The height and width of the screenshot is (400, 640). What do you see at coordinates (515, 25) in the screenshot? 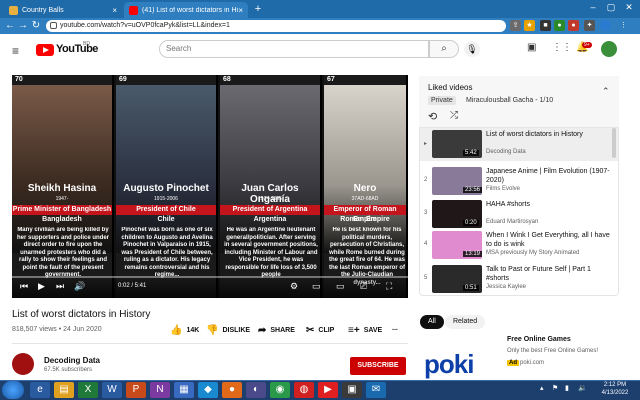
I see `share-icon: ⇪` at bounding box center [515, 25].